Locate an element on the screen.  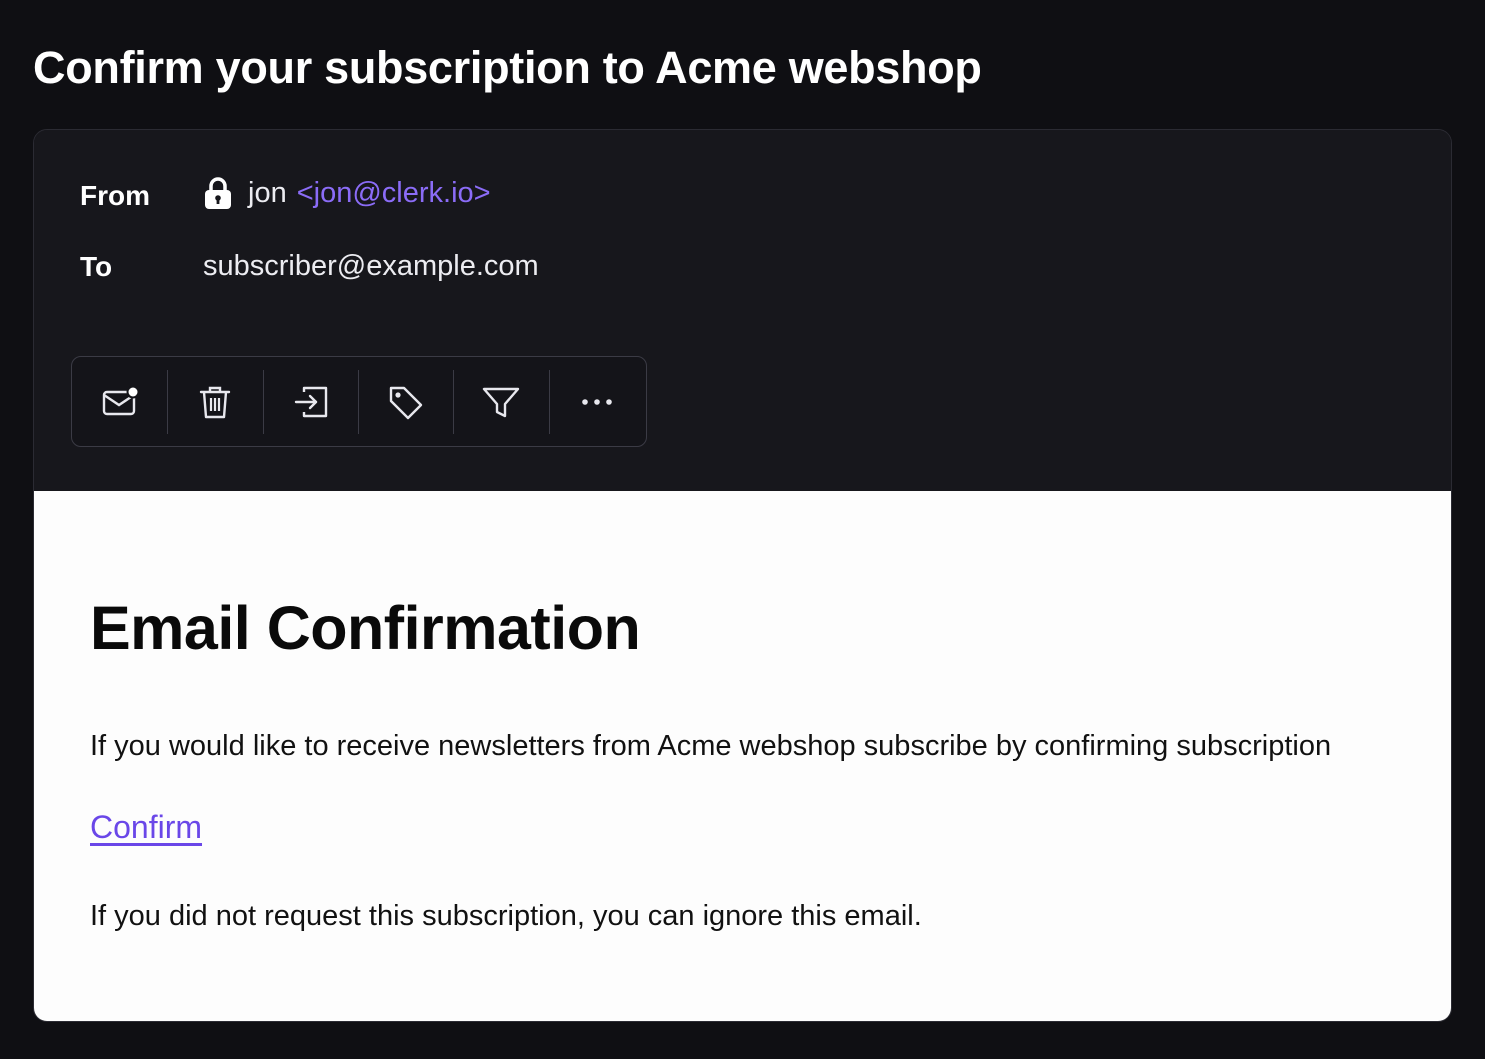
trash-icon is located at coordinates (215, 402).